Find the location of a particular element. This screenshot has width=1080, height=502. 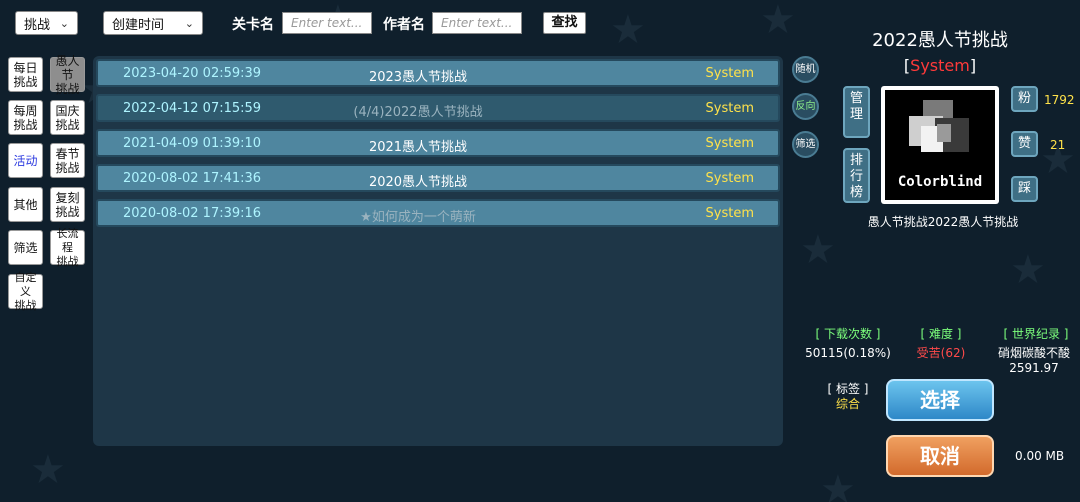

author-bracket-close: ] is located at coordinates (973, 65).